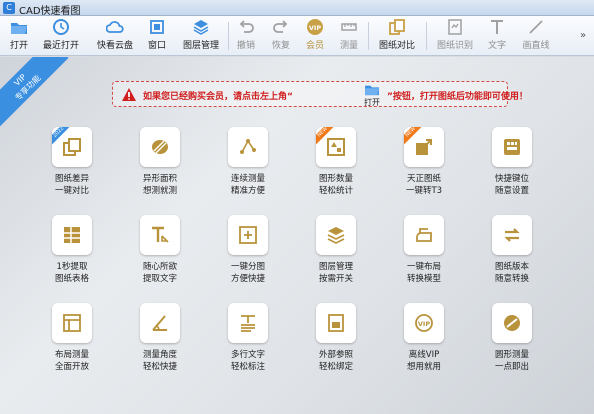 The image size is (594, 414). What do you see at coordinates (248, 257) in the screenshot?
I see `feature-tile: 一键分图 方便快捷` at bounding box center [248, 257].